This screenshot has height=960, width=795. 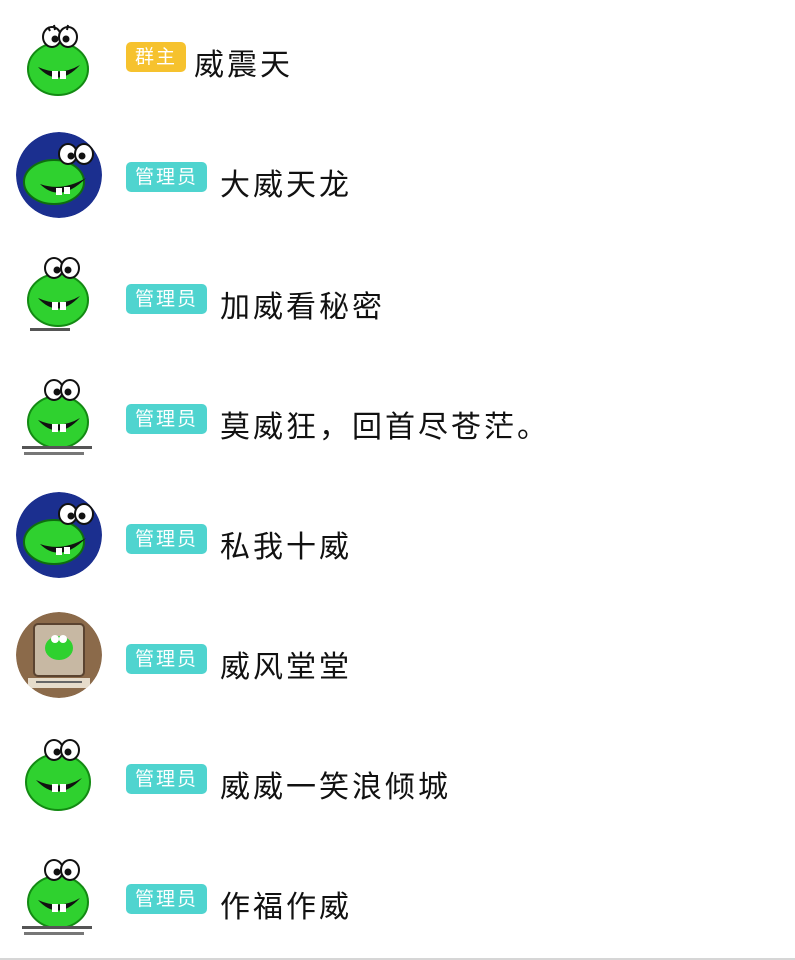 What do you see at coordinates (286, 667) in the screenshot?
I see `member-name: 威风堂堂` at bounding box center [286, 667].